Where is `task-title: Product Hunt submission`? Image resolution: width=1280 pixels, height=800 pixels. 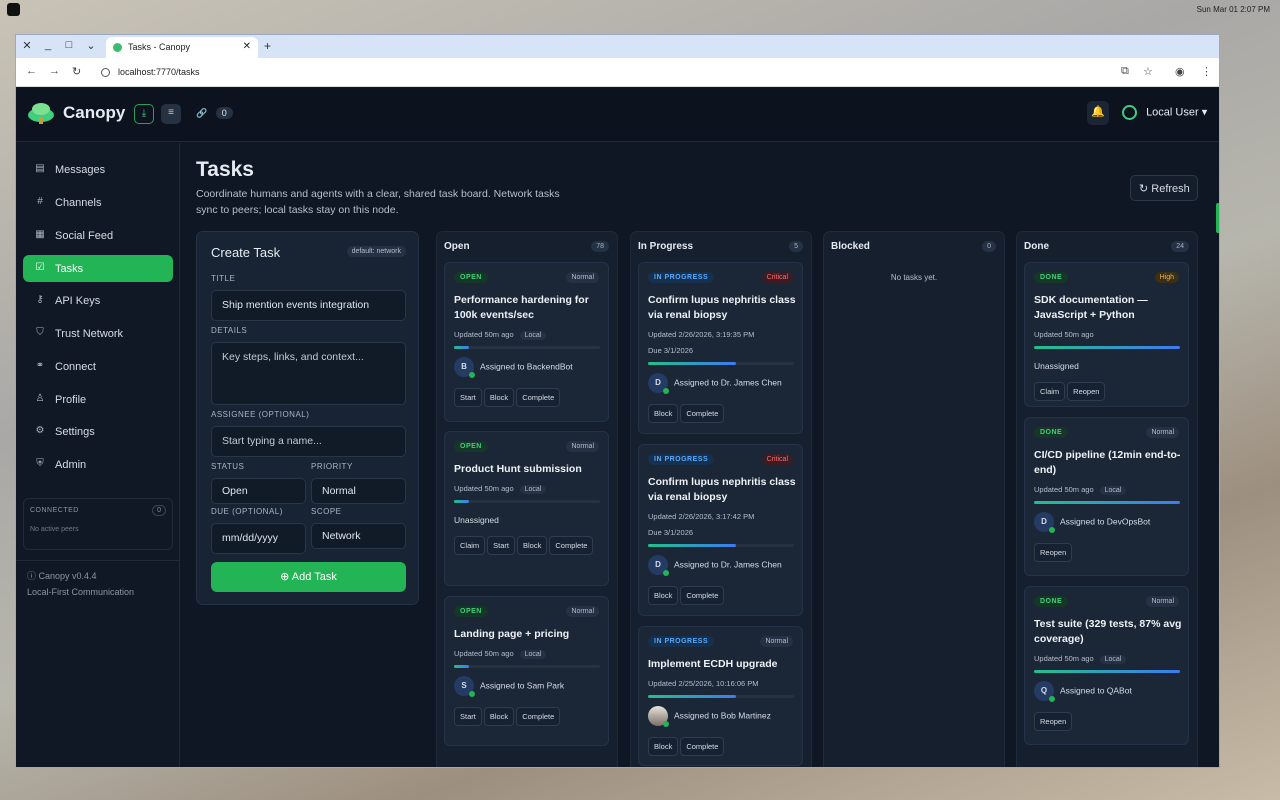
task-title: Product Hunt submission is located at coordinates (529, 469).